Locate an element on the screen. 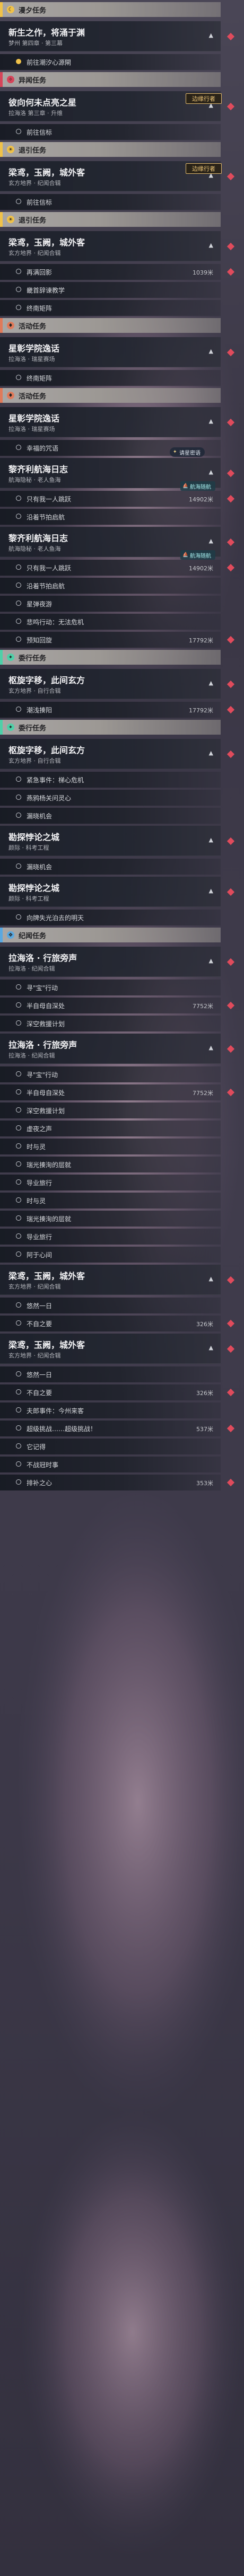  mission-type-header: ❖ 纪闻任务 is located at coordinates (111, 935).